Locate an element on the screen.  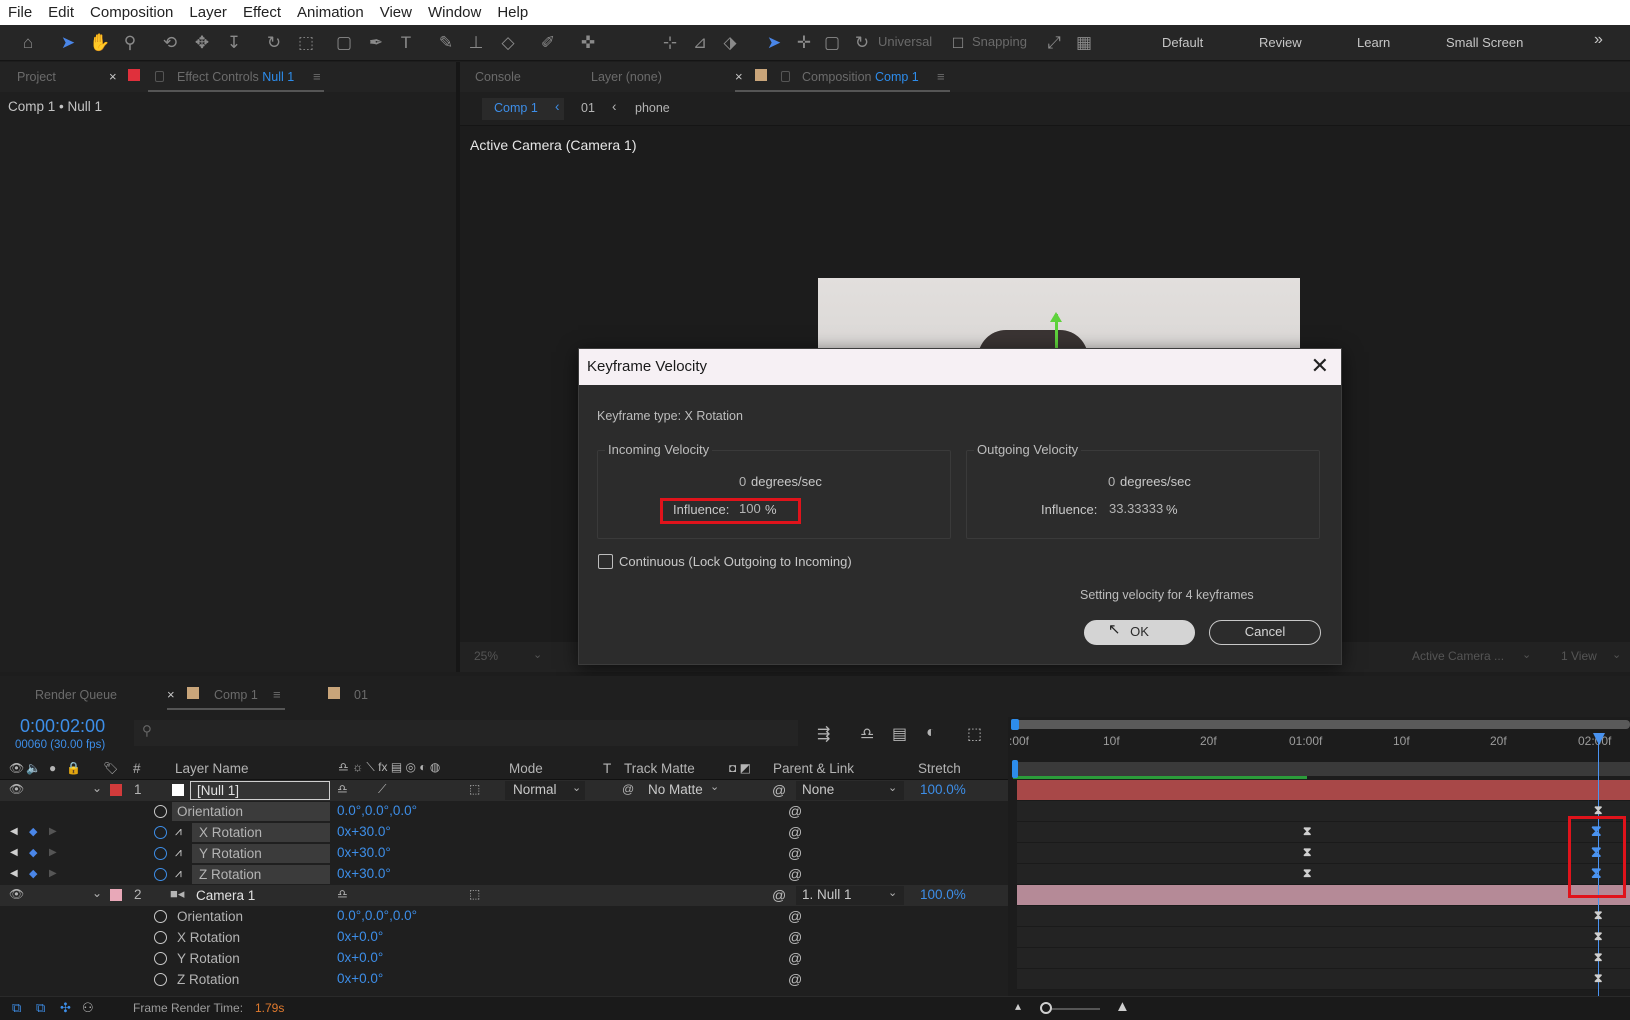
current-timecode: 0:00:02:00 is located at coordinates (62, 726).